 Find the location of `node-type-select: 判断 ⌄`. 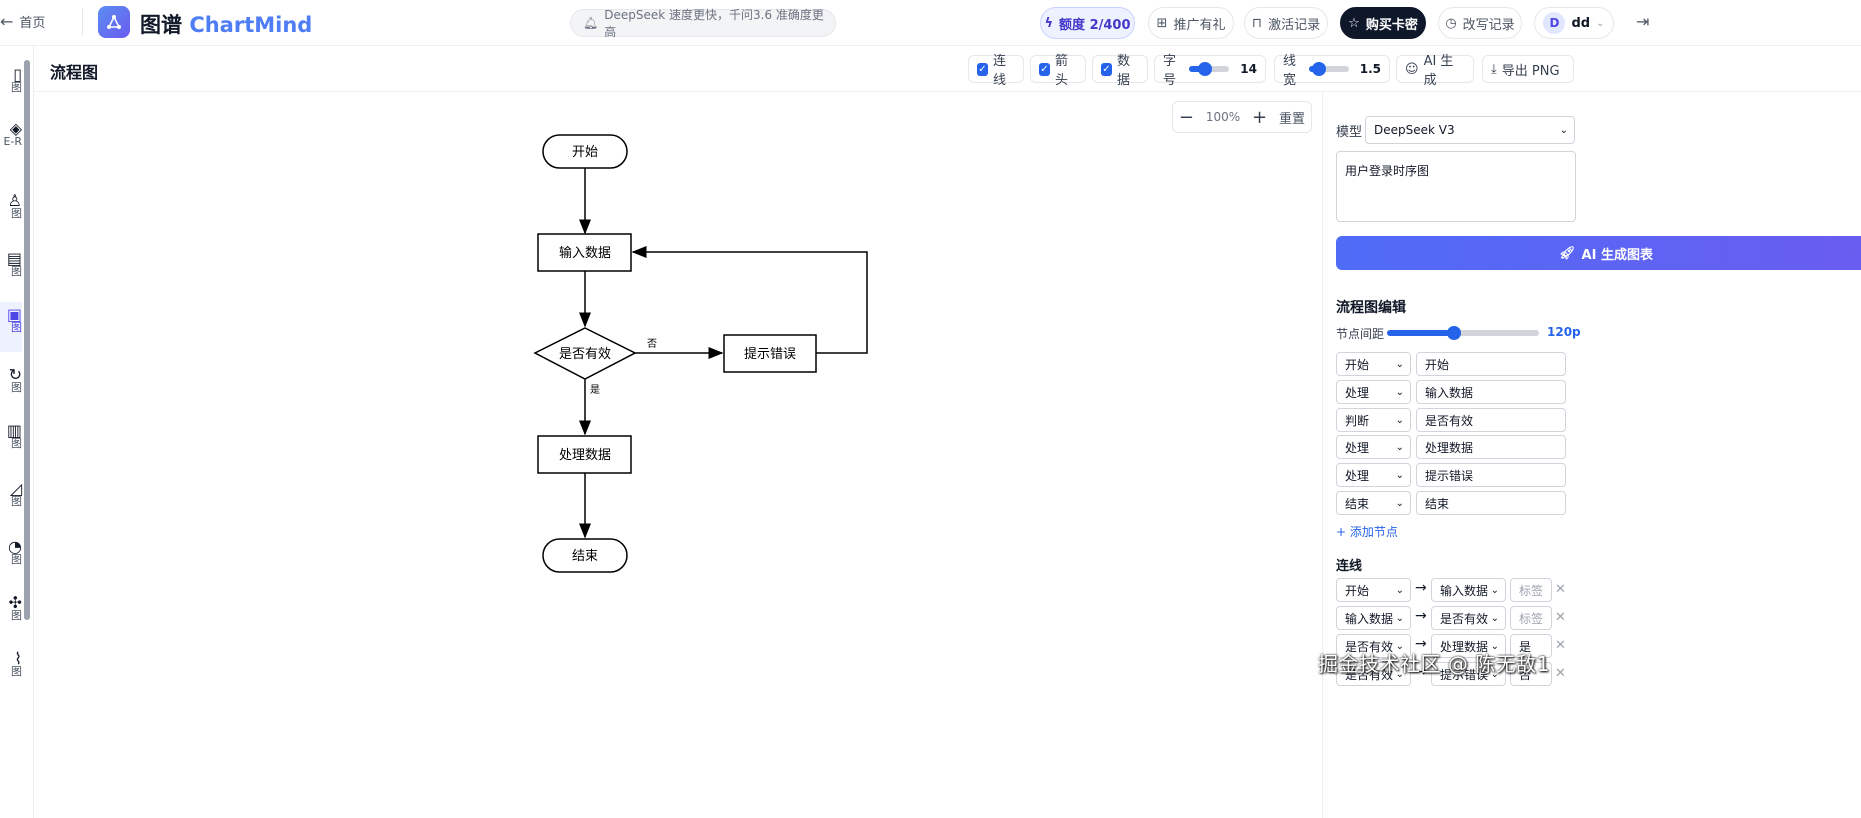

node-type-select: 判断 ⌄ is located at coordinates (1373, 420).